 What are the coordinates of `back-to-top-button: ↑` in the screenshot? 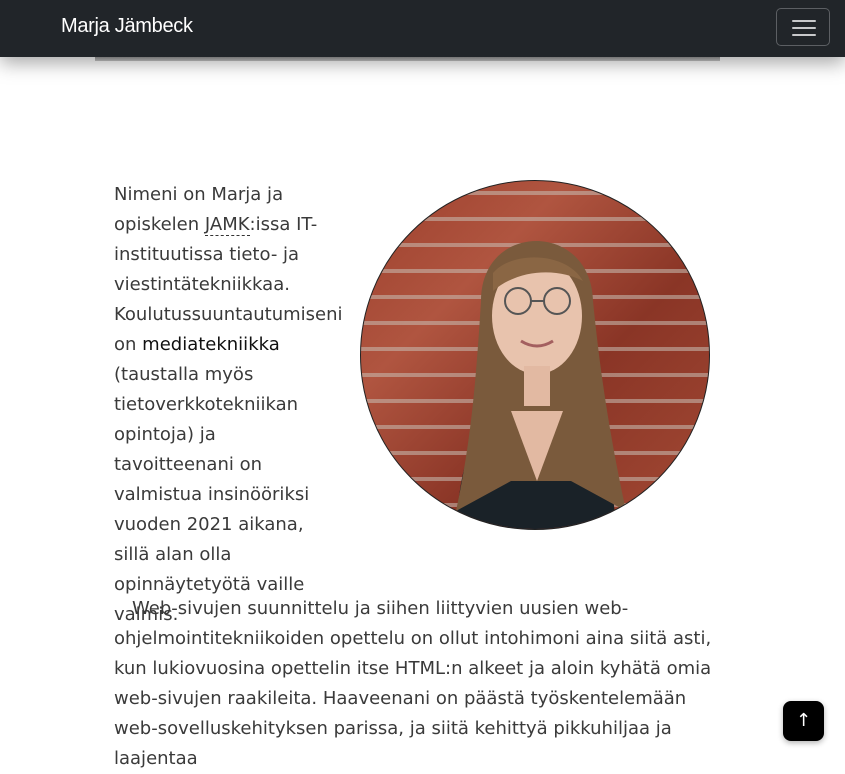 It's located at (803, 721).